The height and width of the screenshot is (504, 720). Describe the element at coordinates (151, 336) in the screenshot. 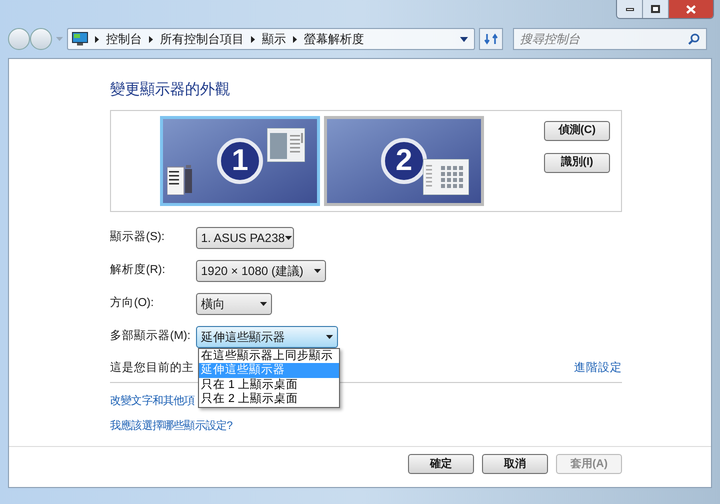

I see `setting-label: 多部顯示器(M):` at that location.